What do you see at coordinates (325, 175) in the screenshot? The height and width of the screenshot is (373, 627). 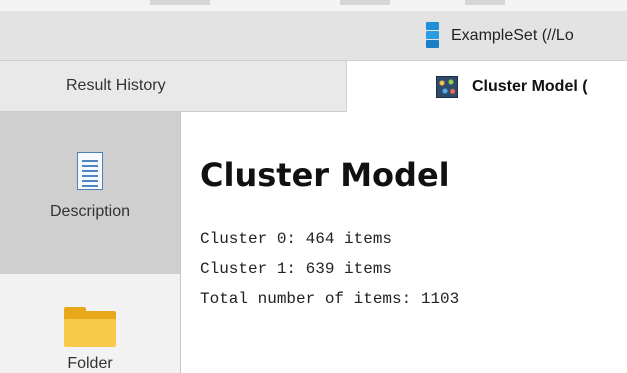 I see `page-title: Cluster Model` at bounding box center [325, 175].